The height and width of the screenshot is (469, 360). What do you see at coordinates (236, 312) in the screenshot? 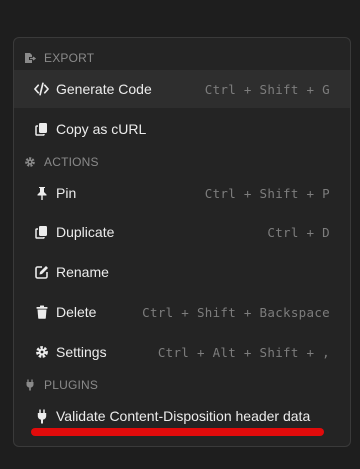
I see `shortcut-hint: Ctrl + Shift + Backspace` at bounding box center [236, 312].